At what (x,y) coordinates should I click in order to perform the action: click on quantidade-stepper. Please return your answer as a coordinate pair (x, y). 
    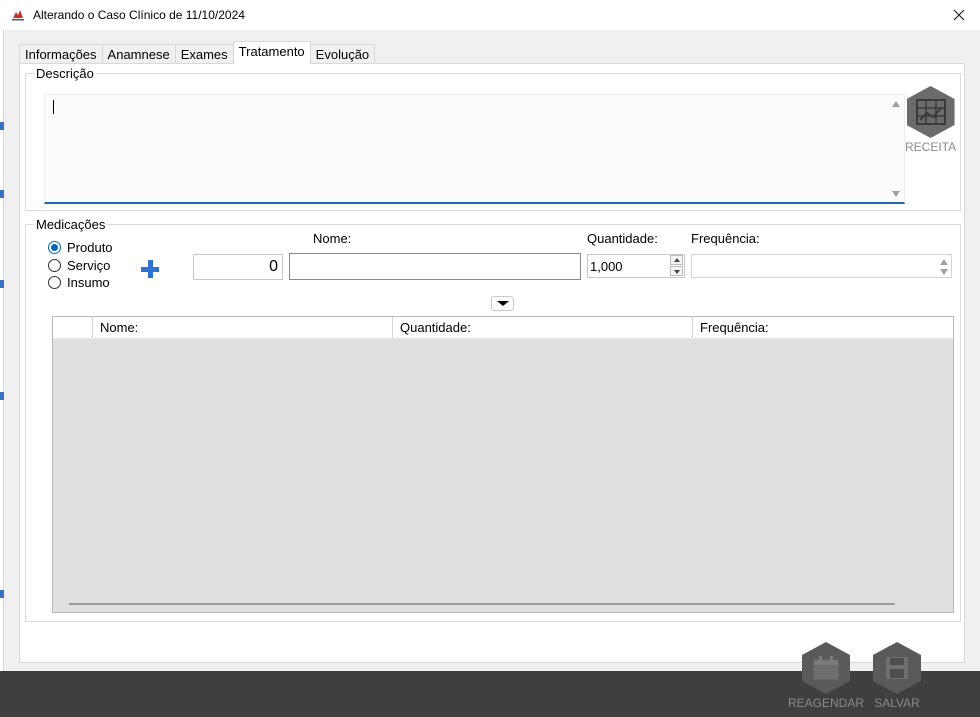
    Looking at the image, I should click on (636, 266).